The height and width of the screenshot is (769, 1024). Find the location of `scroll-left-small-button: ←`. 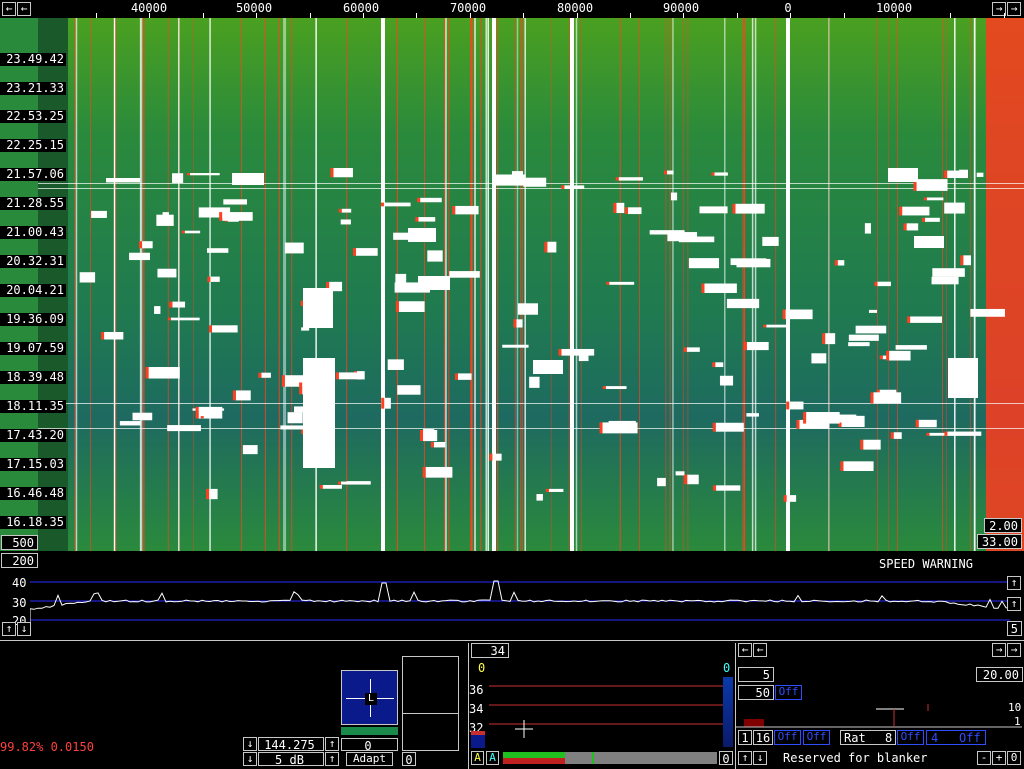

scroll-left-small-button: ← is located at coordinates (24, 9).